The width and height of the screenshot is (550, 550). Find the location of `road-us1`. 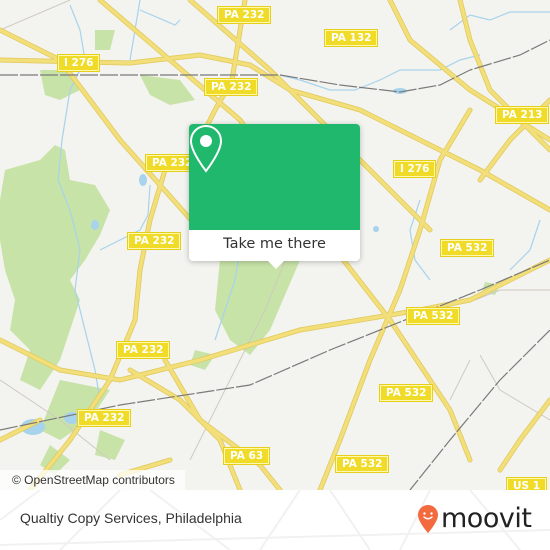

road-us1 is located at coordinates (524, 435).